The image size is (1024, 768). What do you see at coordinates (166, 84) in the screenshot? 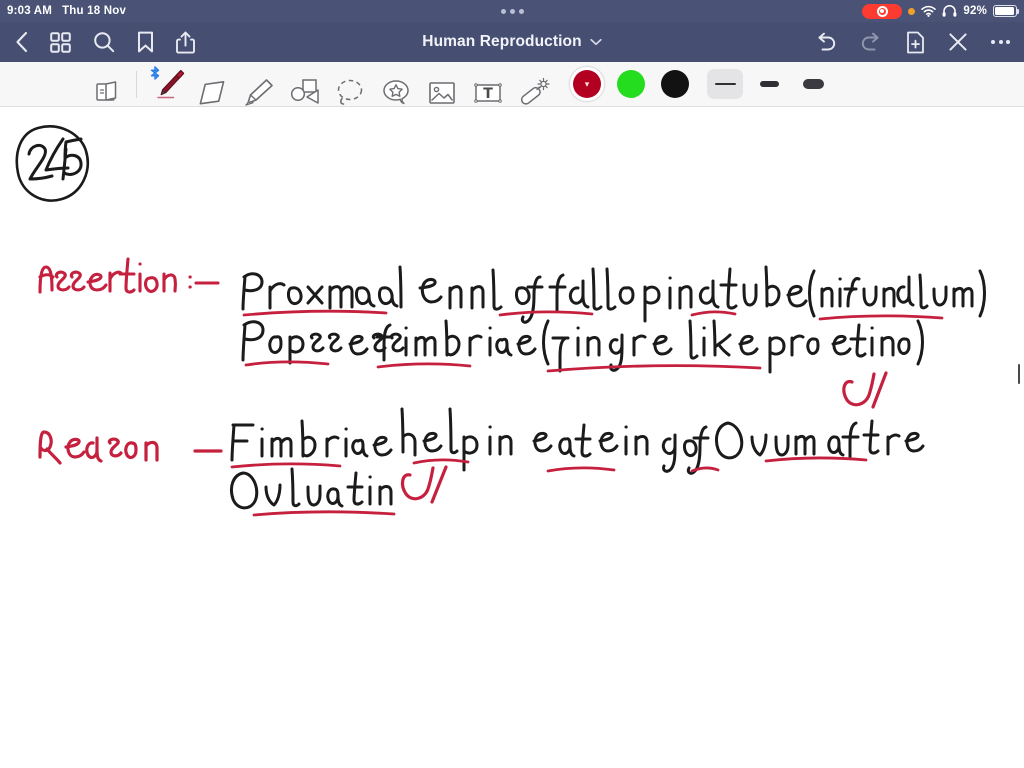
I see `pen-tool` at bounding box center [166, 84].